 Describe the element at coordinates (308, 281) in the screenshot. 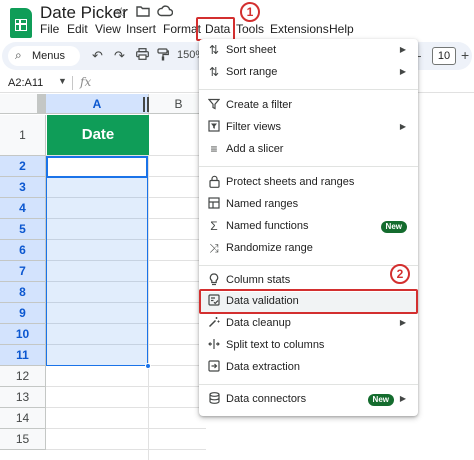

I see `menu-item-column-stats: Column stats` at that location.